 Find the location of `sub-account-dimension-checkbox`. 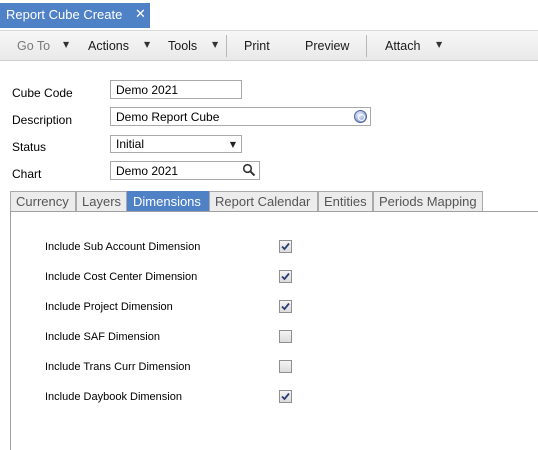

sub-account-dimension-checkbox is located at coordinates (285, 246).